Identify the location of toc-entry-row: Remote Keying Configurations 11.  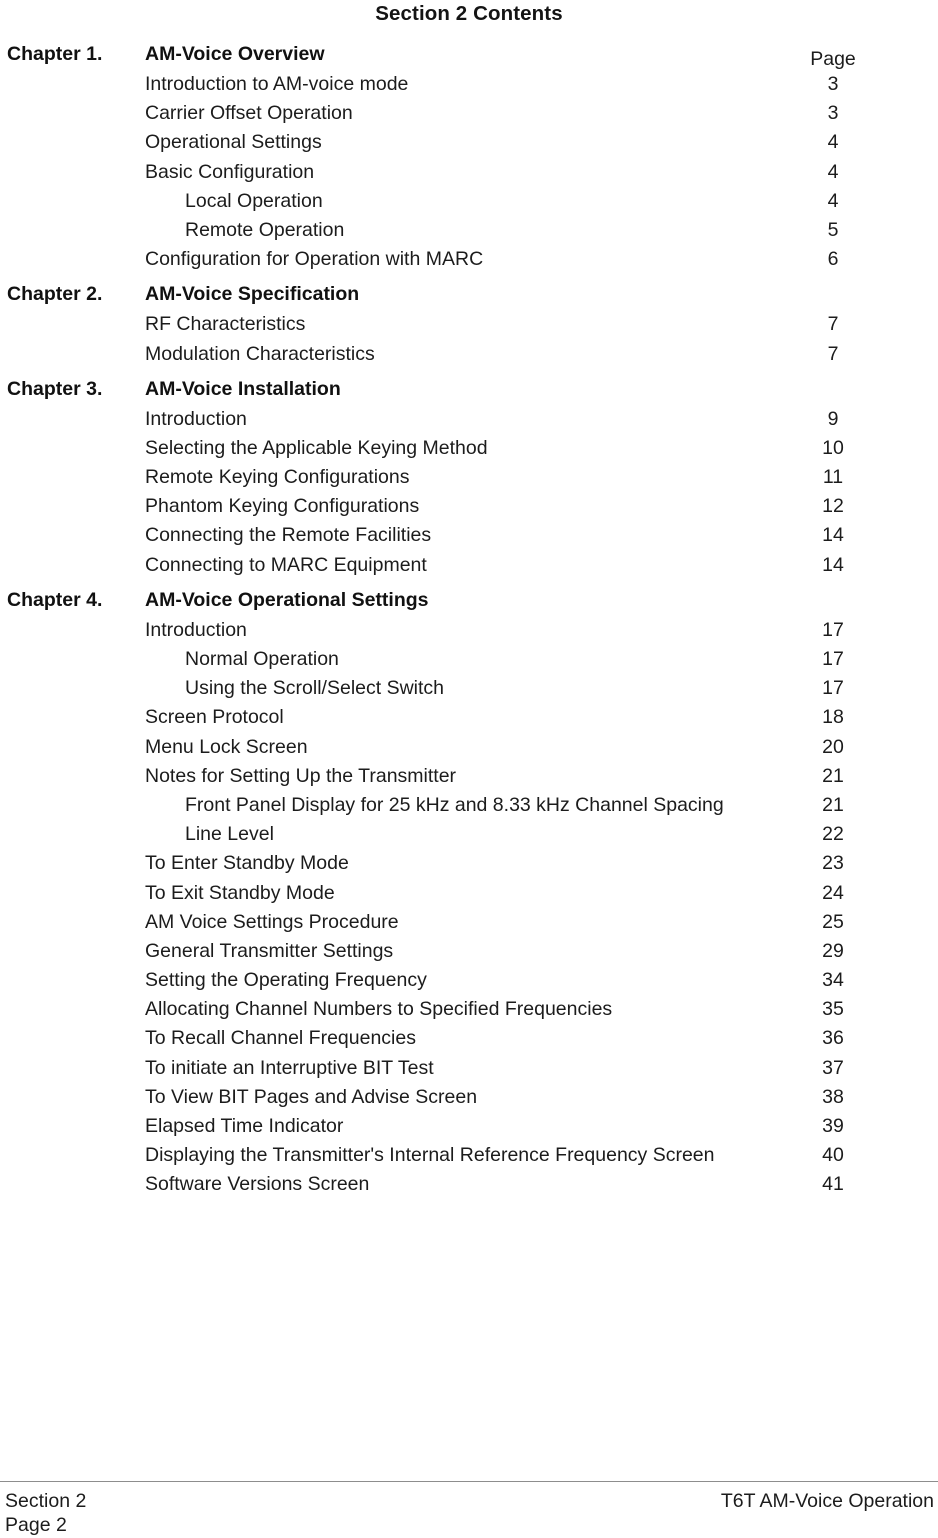
(469, 477).